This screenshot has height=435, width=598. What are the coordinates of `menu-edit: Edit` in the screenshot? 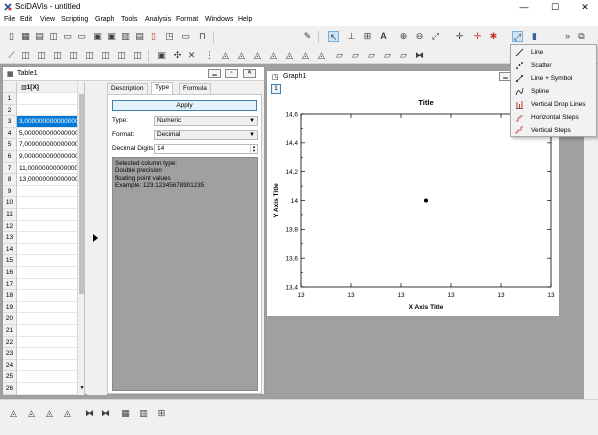 It's located at (26, 19).